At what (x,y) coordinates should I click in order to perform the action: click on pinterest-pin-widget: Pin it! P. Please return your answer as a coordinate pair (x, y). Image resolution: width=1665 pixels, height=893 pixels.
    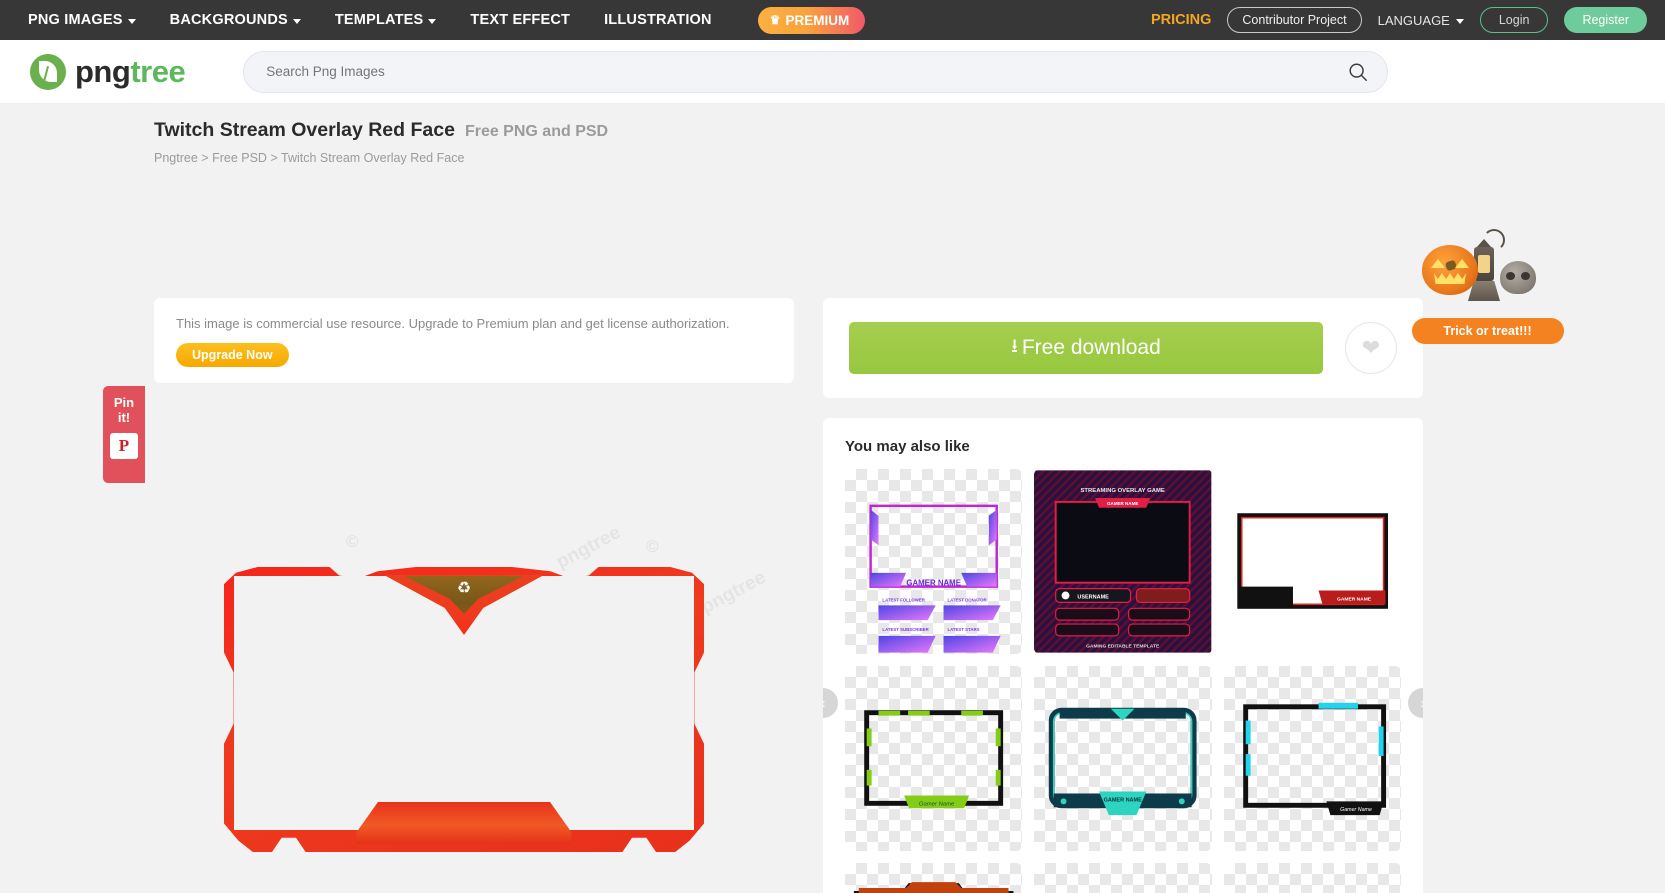
    Looking at the image, I should click on (124, 434).